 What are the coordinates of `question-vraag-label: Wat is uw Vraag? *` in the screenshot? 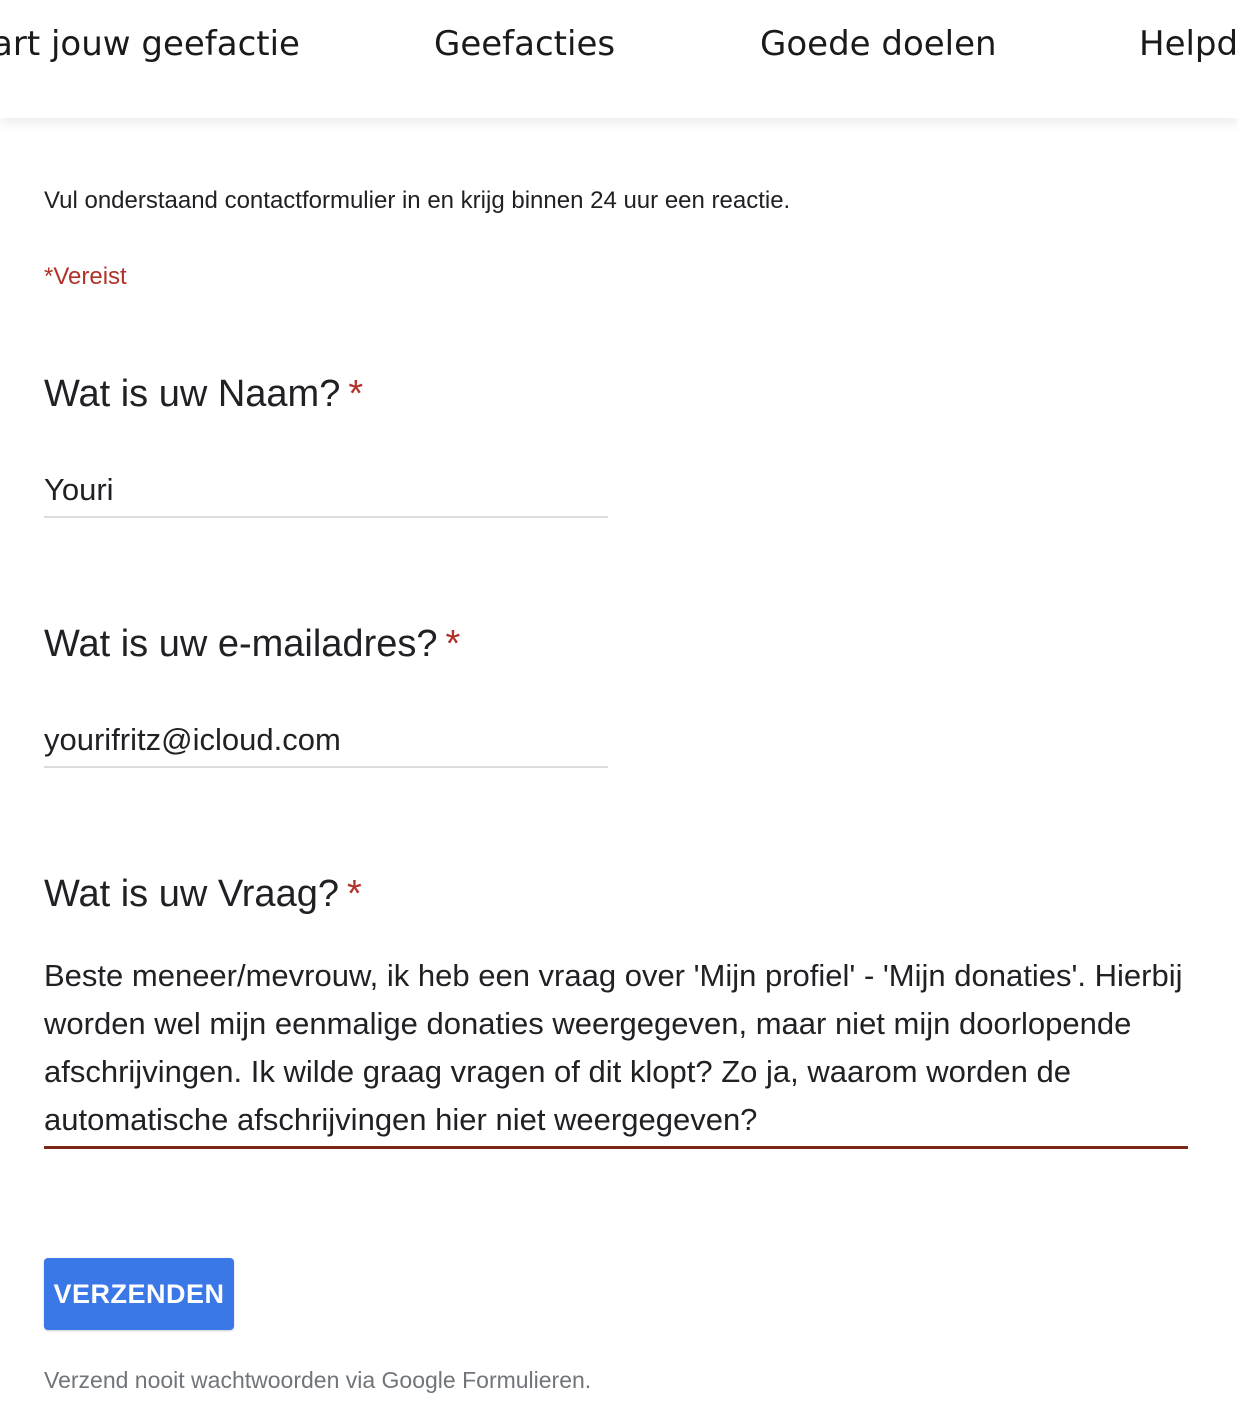 It's located at (203, 894).